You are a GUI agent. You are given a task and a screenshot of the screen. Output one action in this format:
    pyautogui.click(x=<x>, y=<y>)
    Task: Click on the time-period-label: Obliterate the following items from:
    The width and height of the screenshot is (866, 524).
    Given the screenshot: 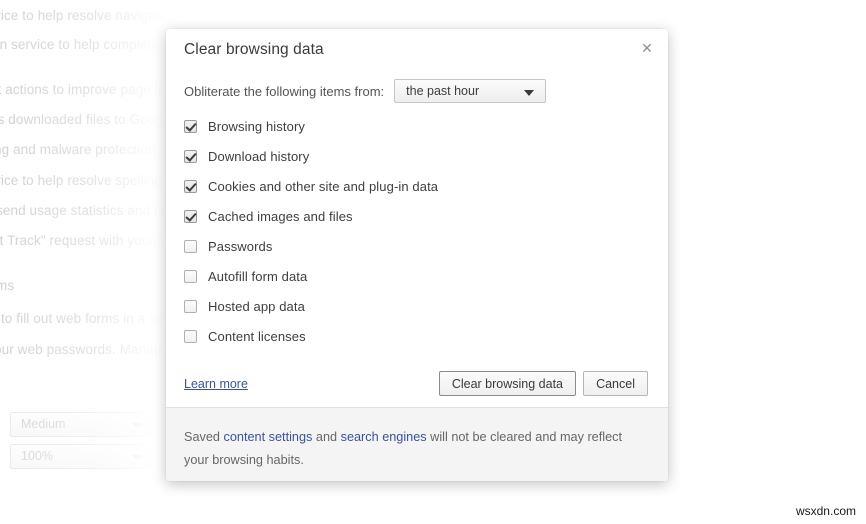 What is the action you would take?
    pyautogui.click(x=284, y=91)
    